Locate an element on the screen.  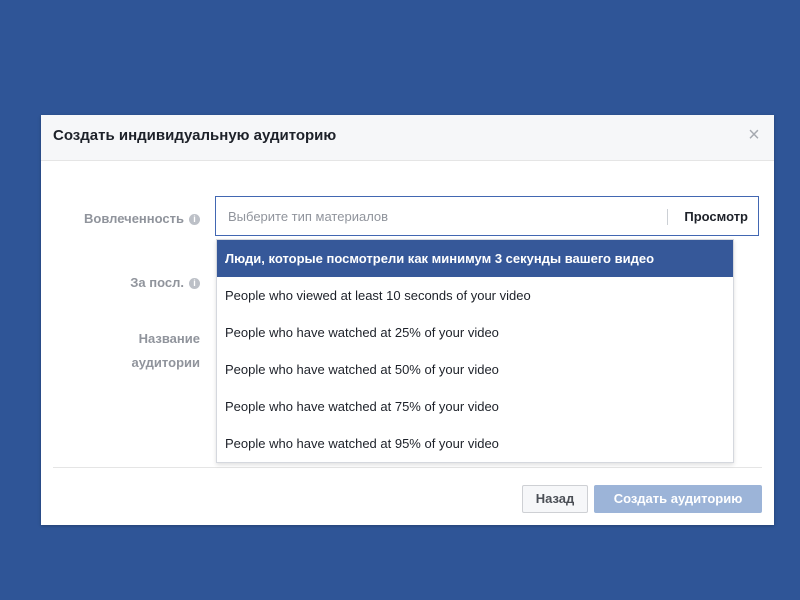
back-button: Назад is located at coordinates (555, 499).